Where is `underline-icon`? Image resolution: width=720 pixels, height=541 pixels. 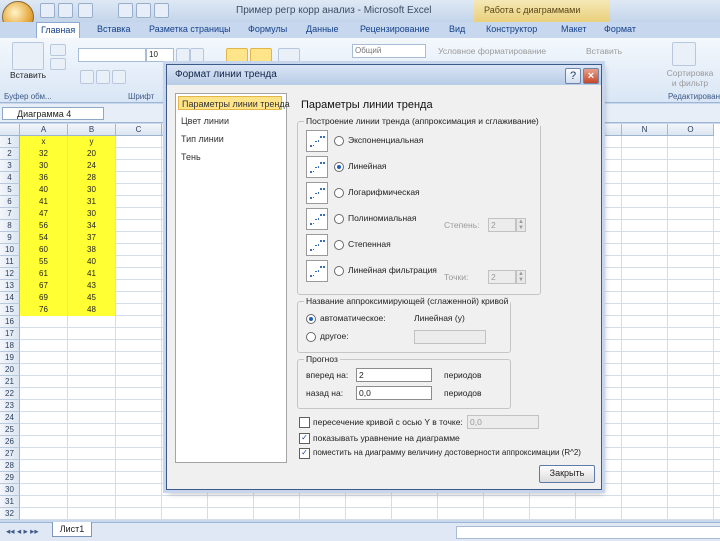 underline-icon is located at coordinates (119, 77).